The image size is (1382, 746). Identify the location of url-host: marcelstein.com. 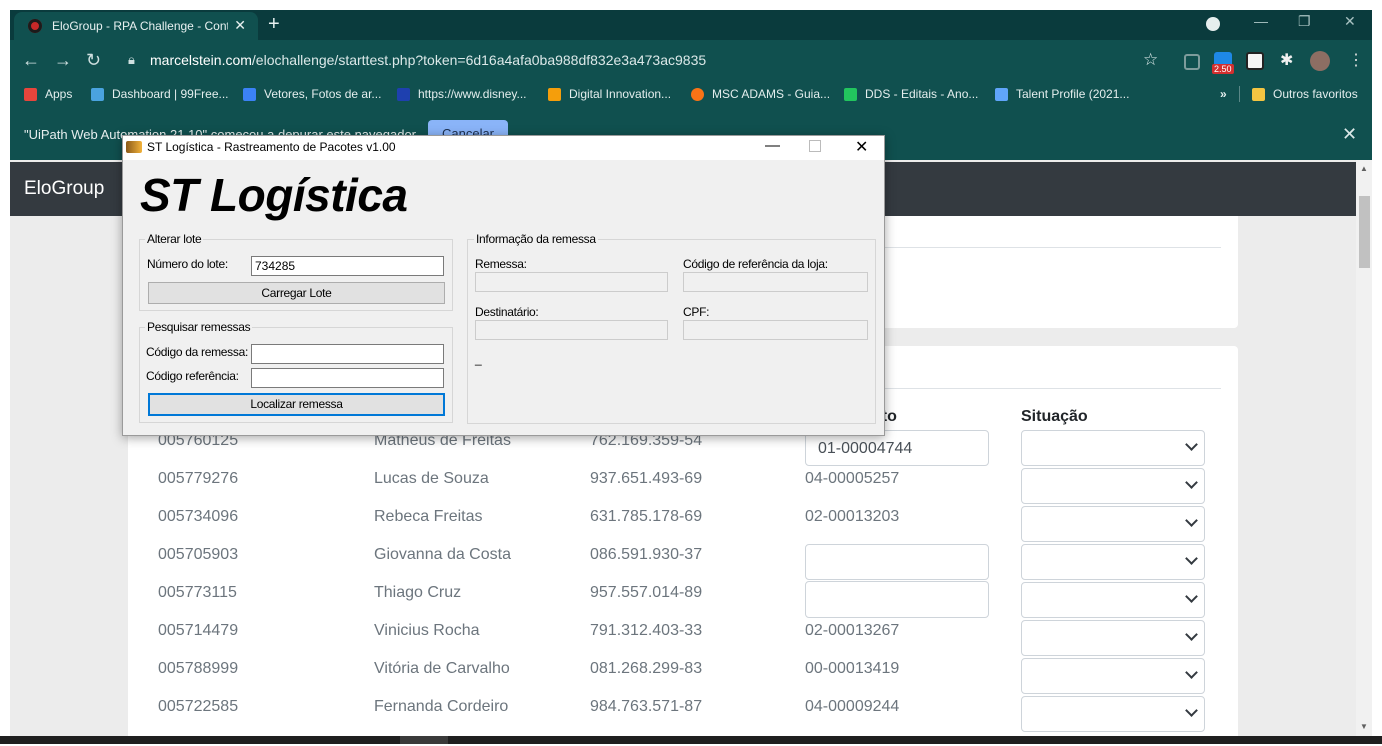
(201, 60).